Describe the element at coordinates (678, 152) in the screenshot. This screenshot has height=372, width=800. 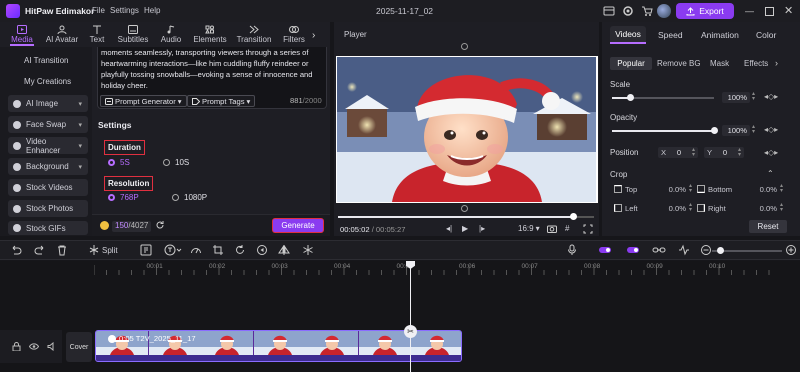
I see `position-x-field: X 0 ▴ ▾` at that location.